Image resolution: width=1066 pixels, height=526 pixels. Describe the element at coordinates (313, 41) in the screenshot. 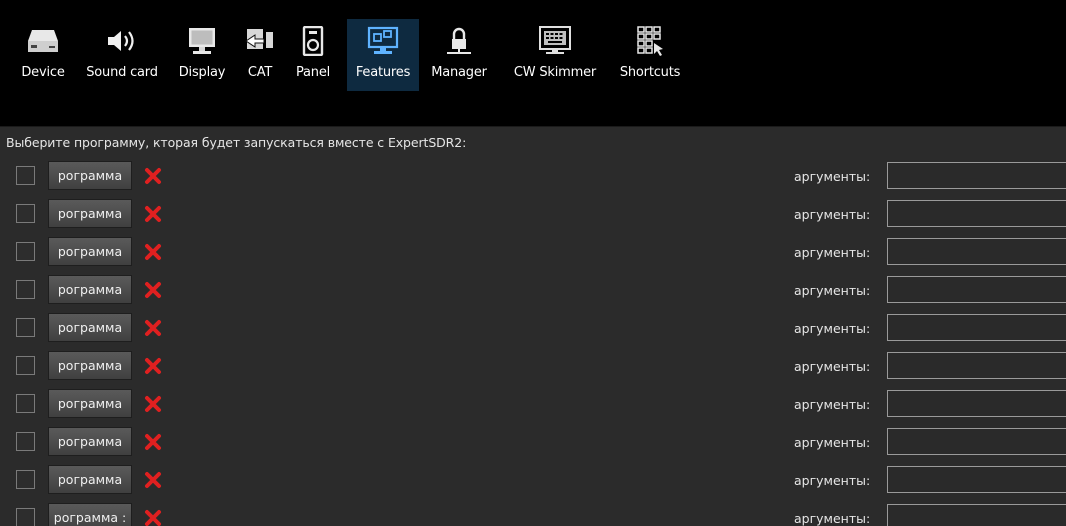

I see `panel-icon` at that location.